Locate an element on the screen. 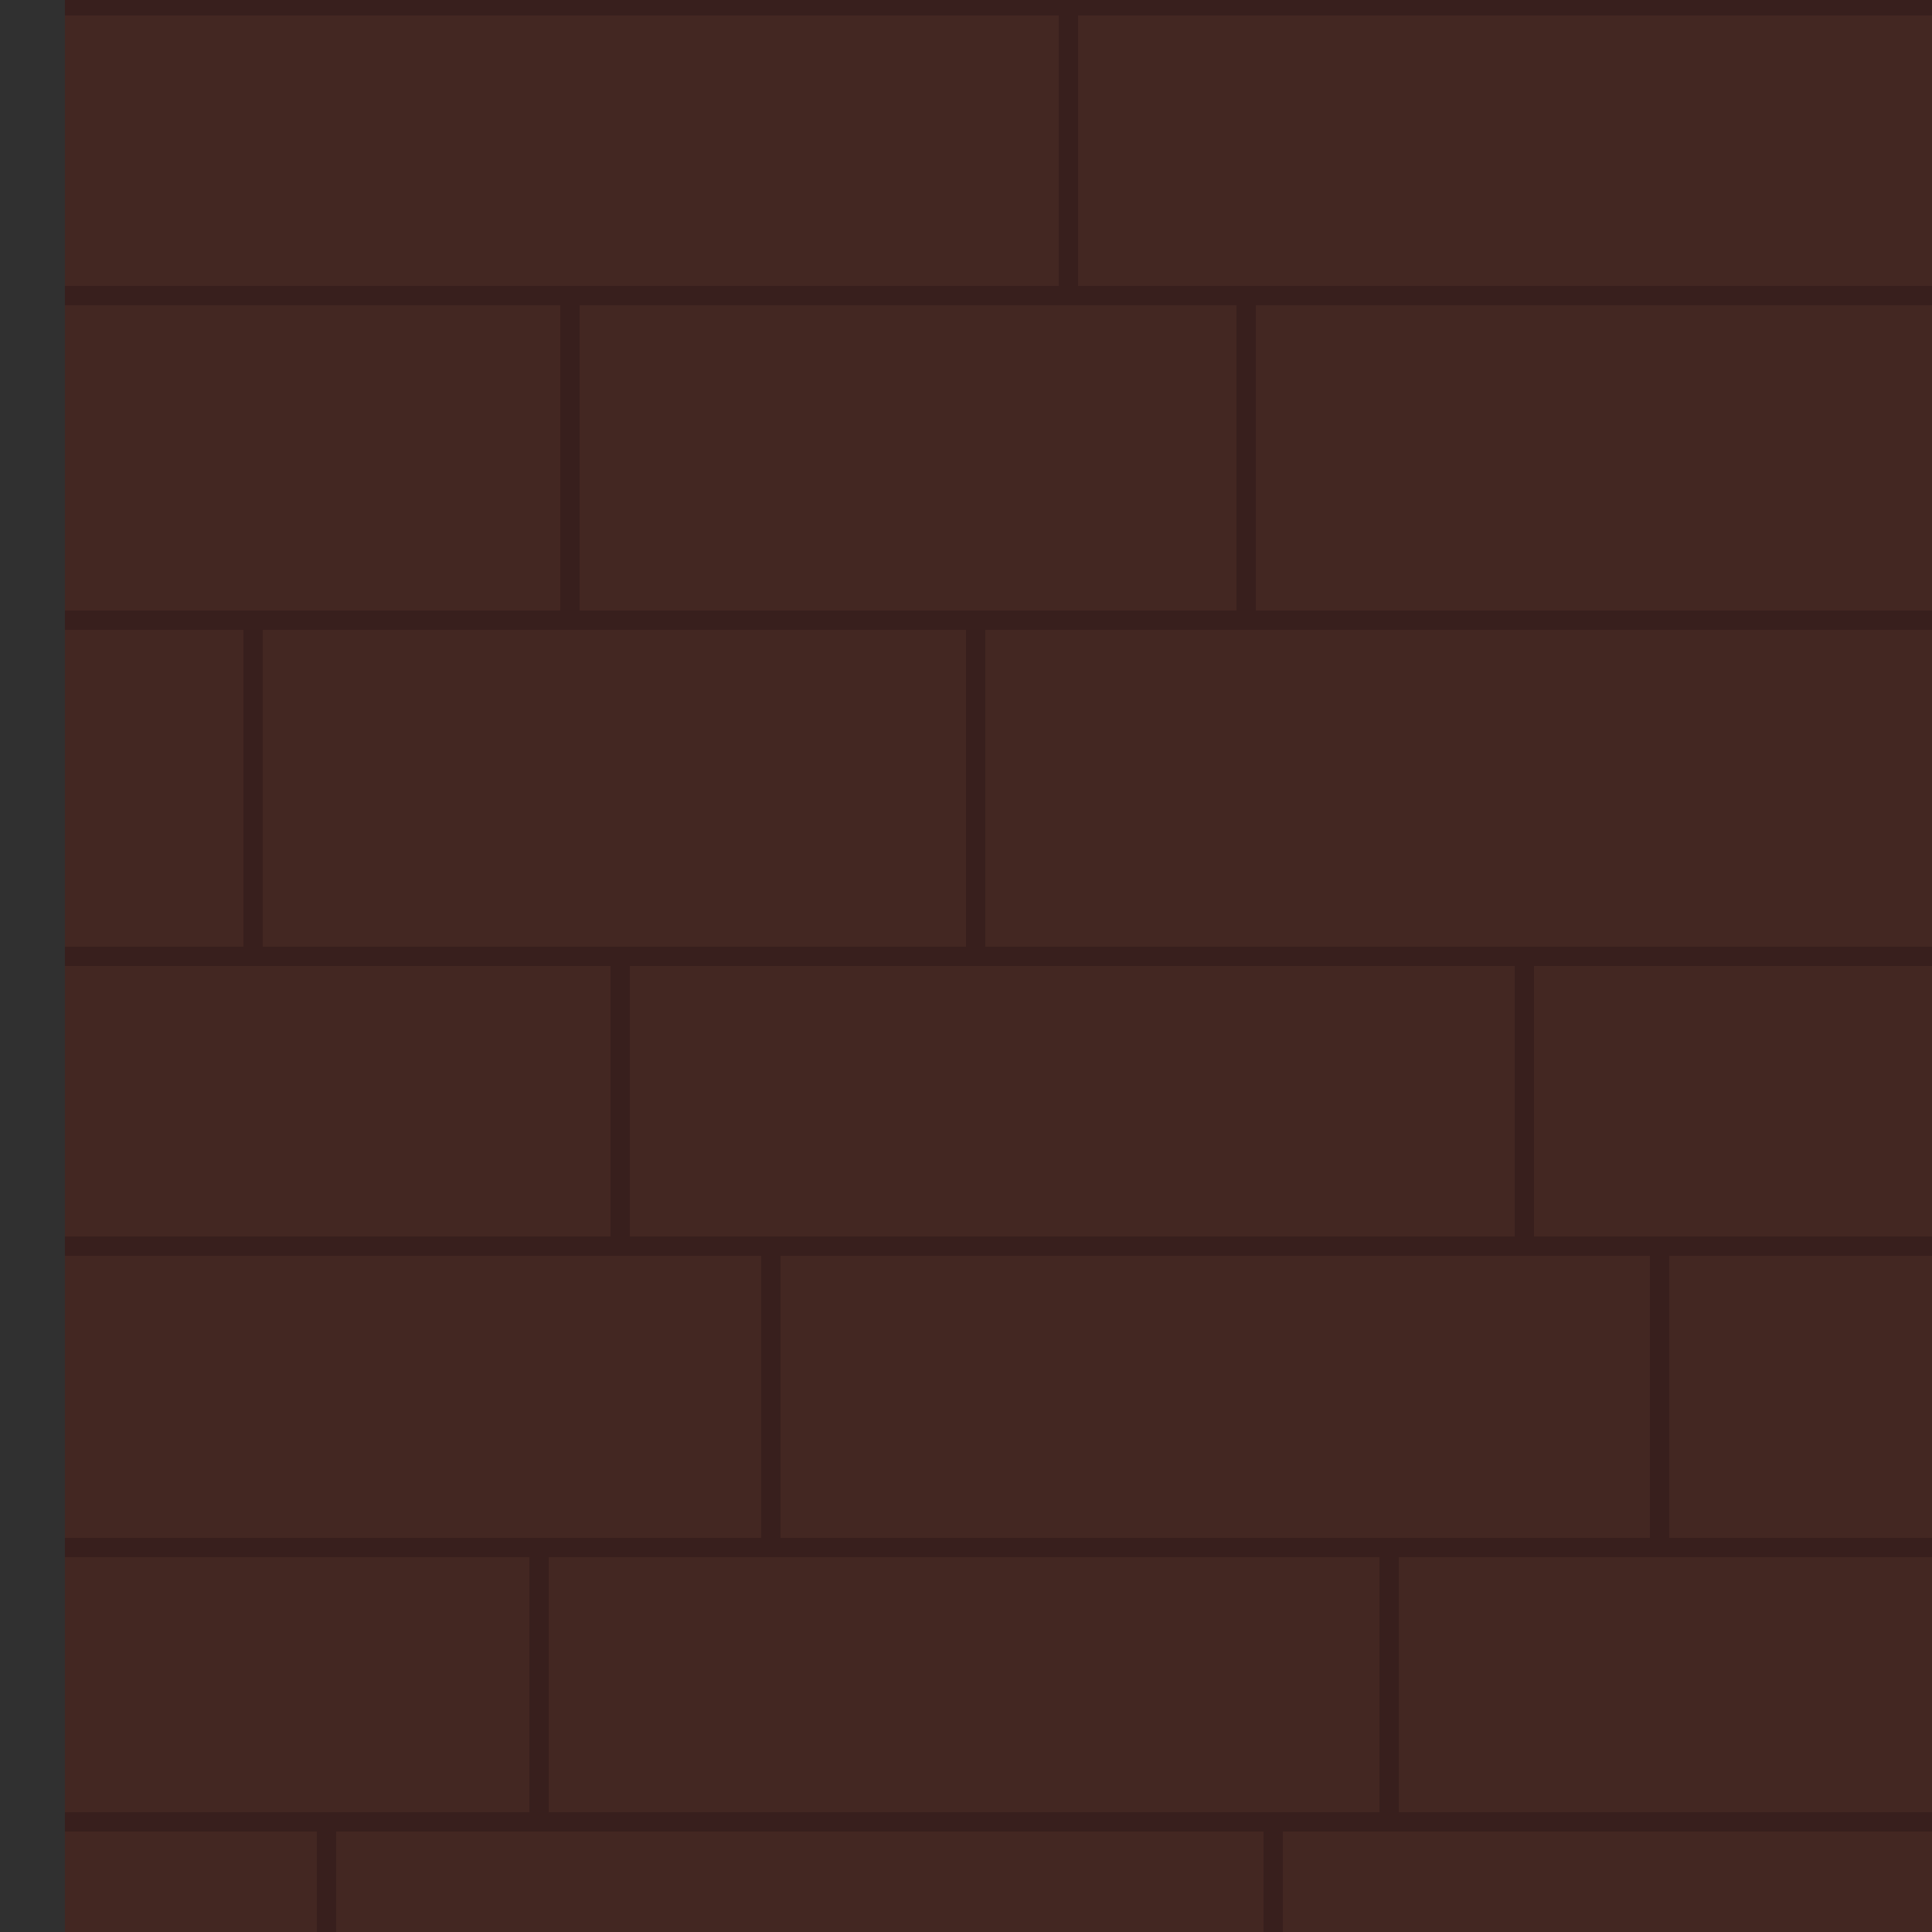  left-edge-wall is located at coordinates (33, 966).